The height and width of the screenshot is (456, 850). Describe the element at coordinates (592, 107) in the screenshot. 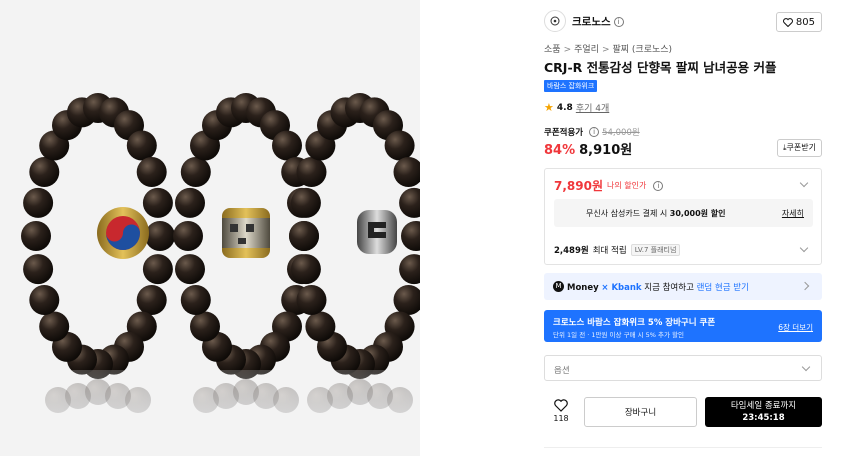

I see `reviews-link: 후기 4개` at that location.